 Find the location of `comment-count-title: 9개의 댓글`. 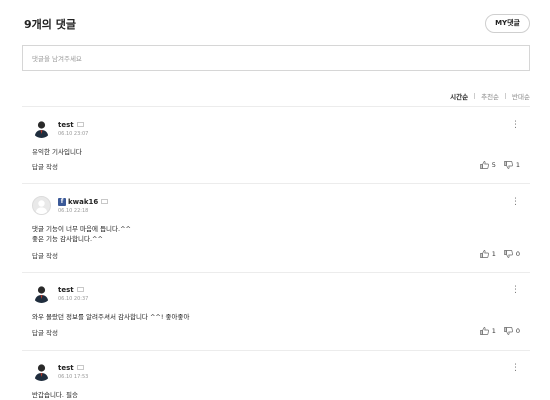

comment-count-title: 9개의 댓글 is located at coordinates (50, 24).